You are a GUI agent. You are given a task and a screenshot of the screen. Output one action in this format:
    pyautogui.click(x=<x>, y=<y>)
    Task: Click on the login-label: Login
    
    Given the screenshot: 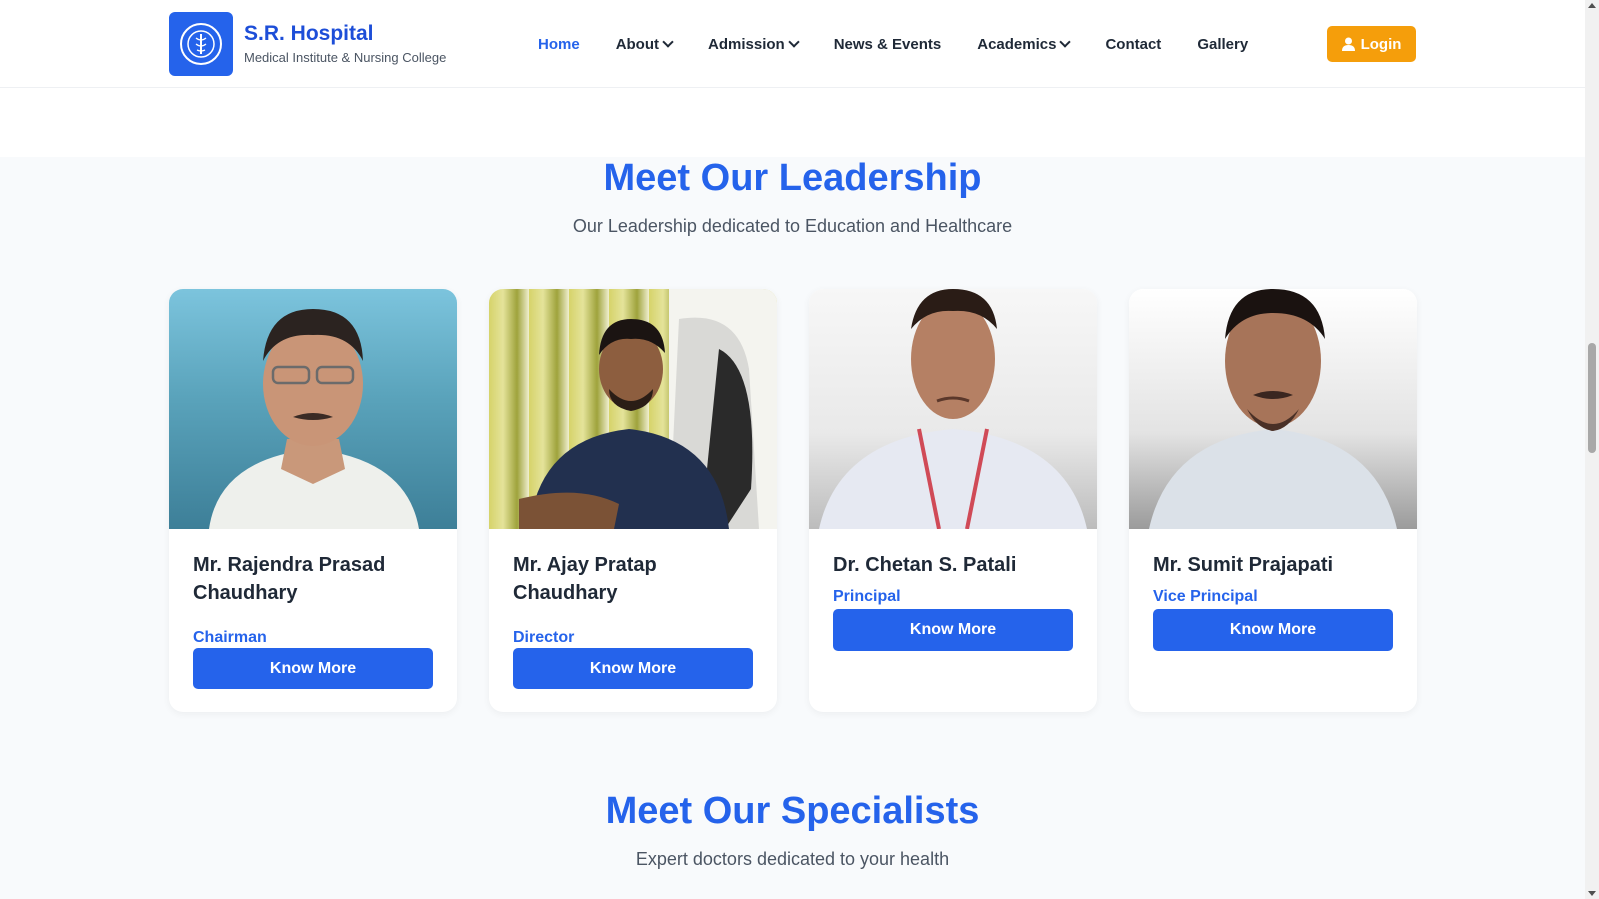 What is the action you would take?
    pyautogui.click(x=1381, y=44)
    